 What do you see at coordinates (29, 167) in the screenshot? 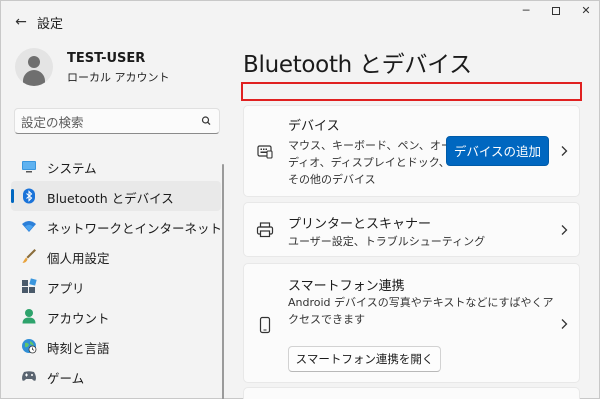
I see `system-monitor-icon` at bounding box center [29, 167].